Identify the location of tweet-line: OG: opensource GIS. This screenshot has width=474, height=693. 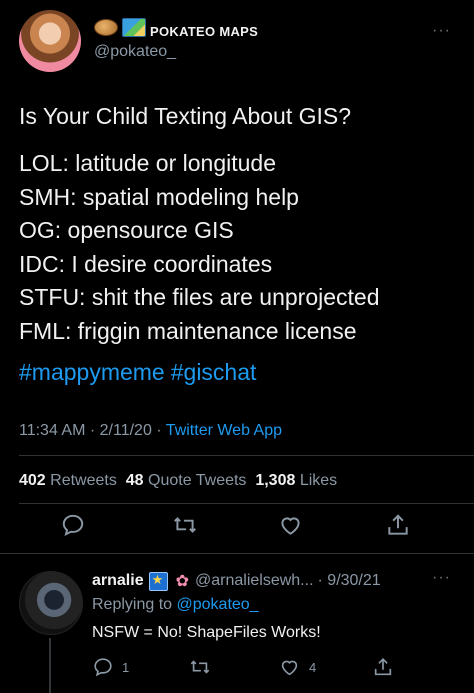
(126, 230).